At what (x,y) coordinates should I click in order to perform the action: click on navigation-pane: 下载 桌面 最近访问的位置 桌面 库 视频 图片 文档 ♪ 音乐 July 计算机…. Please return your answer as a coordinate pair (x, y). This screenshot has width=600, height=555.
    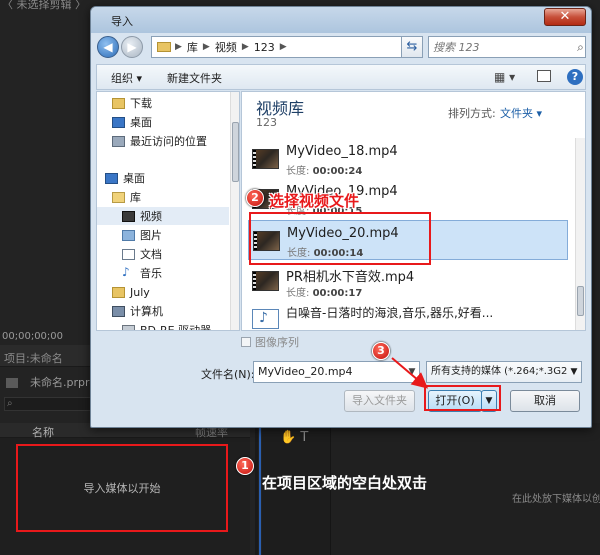
    Looking at the image, I should click on (168, 211).